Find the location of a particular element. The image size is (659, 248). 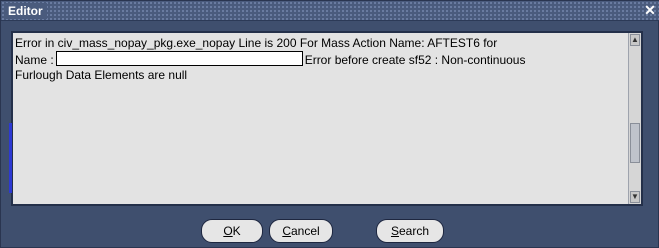

message-line-3: Furlough Data Elements are null is located at coordinates (101, 75).